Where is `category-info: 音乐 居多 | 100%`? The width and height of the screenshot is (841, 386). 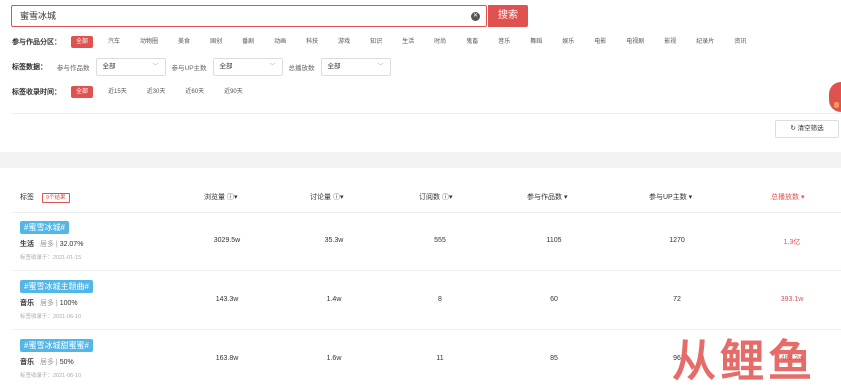
category-info: 音乐 居多 | 100% is located at coordinates (49, 303).